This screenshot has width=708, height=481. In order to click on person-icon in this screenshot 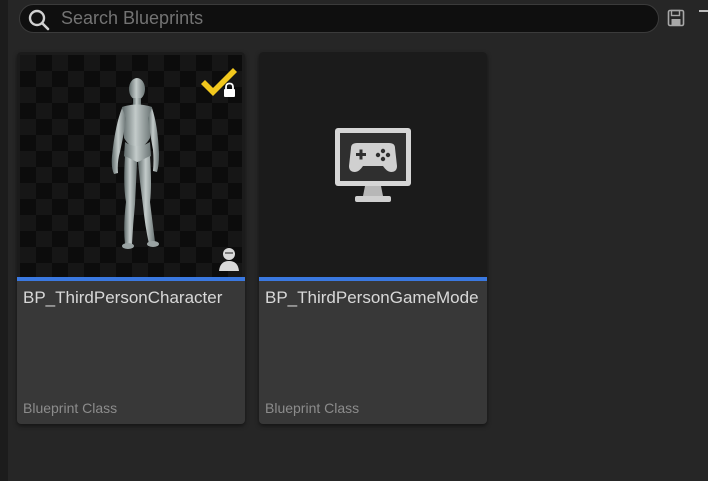, I will do `click(229, 259)`.